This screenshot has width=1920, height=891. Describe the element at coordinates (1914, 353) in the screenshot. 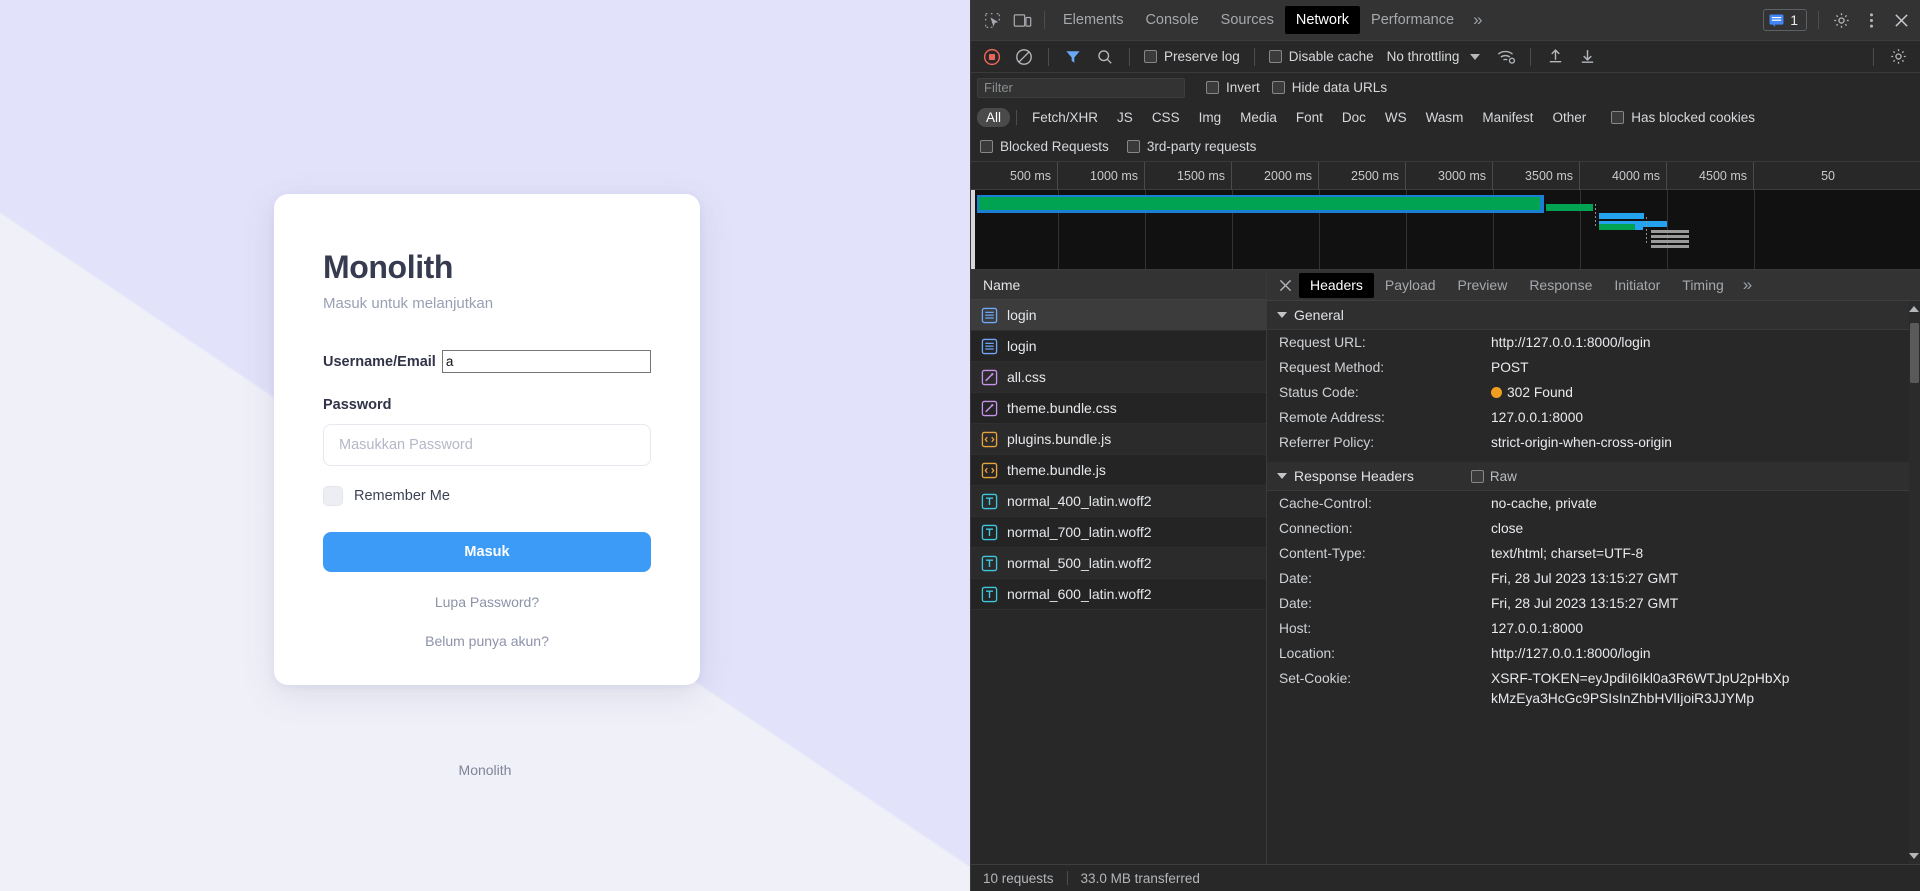

I see `scroll-thumb` at that location.